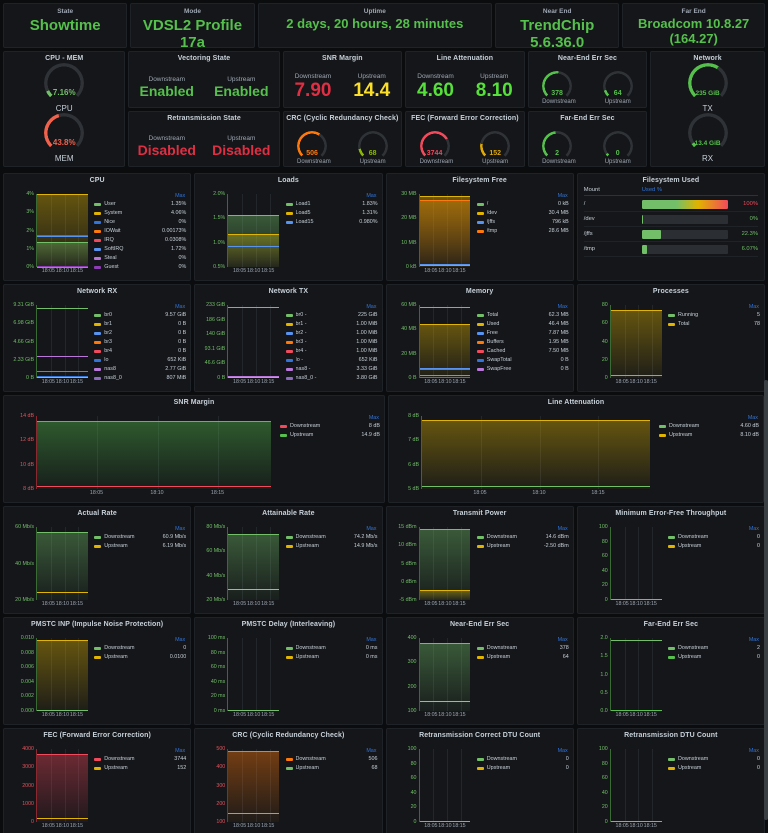 The image size is (768, 833). Describe the element at coordinates (587, 79) in the screenshot. I see `panel-near-end-err-sec-stat: Near-End Err Sec 378 Downstream 64 Upstream` at that location.